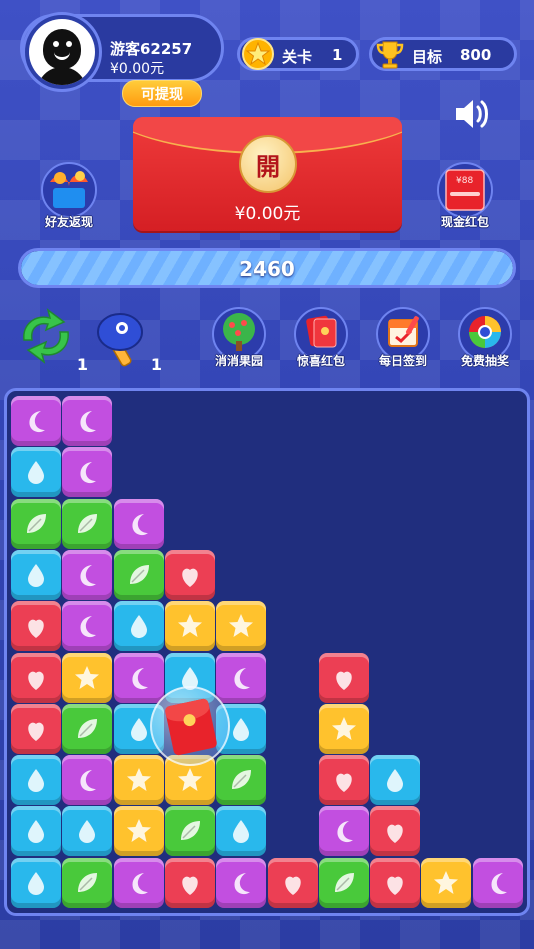 This screenshot has height=949, width=534. What do you see at coordinates (137, 69) in the screenshot?
I see `player-money: ¥0.00元` at bounding box center [137, 69].